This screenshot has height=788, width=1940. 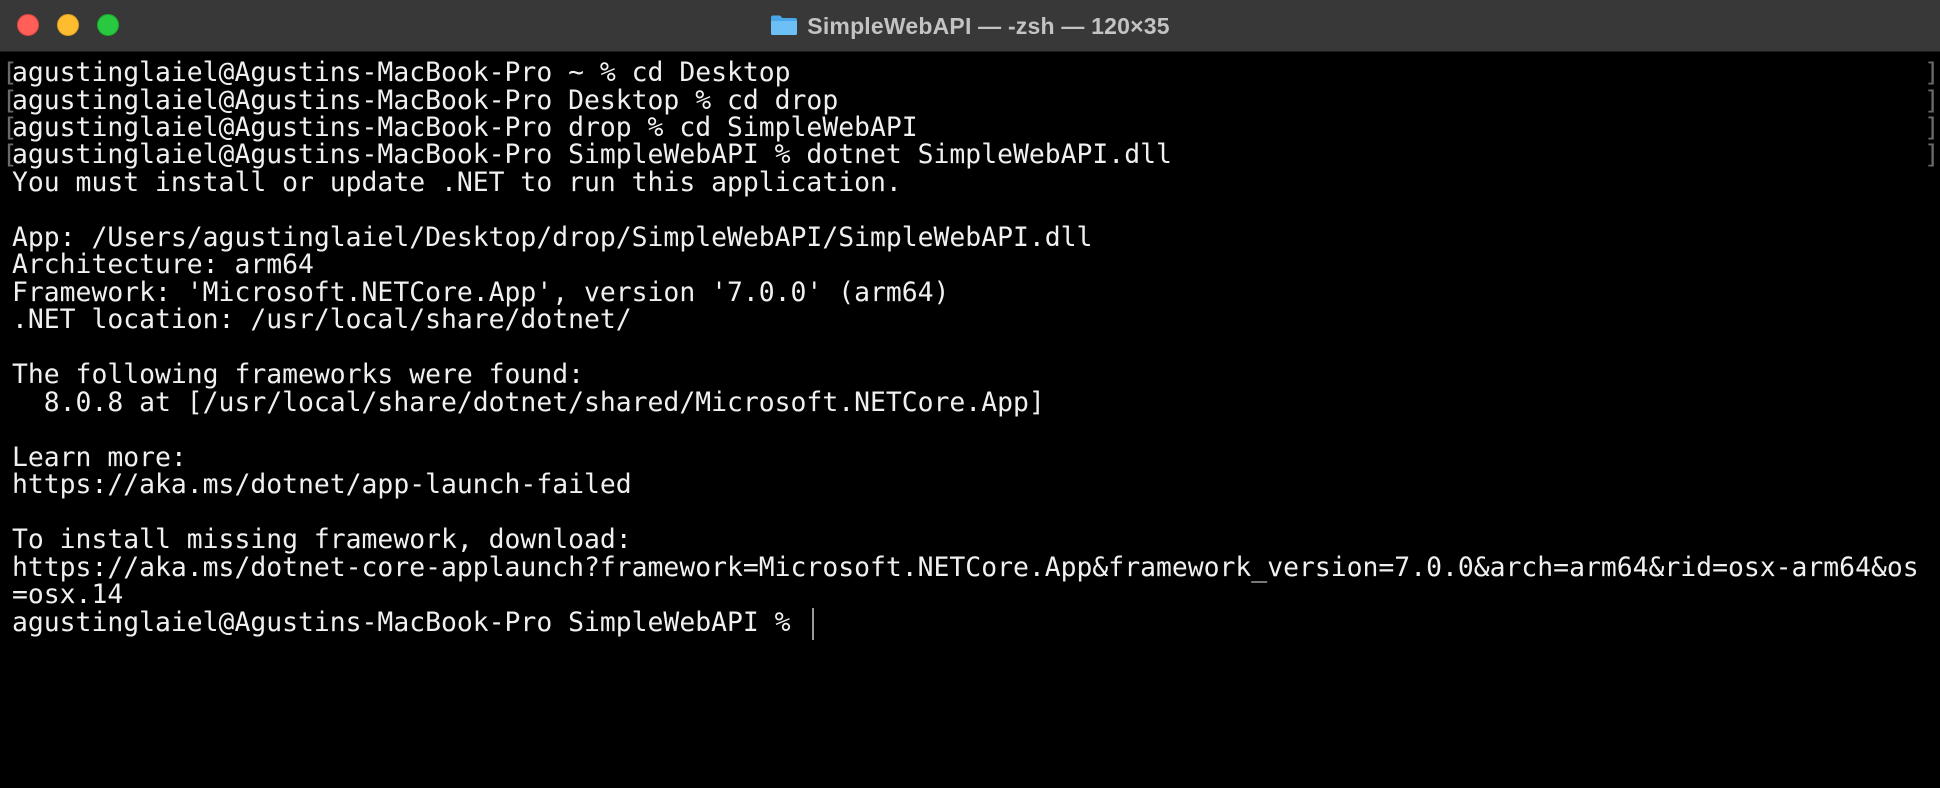 I want to click on folder-icon, so click(x=784, y=25).